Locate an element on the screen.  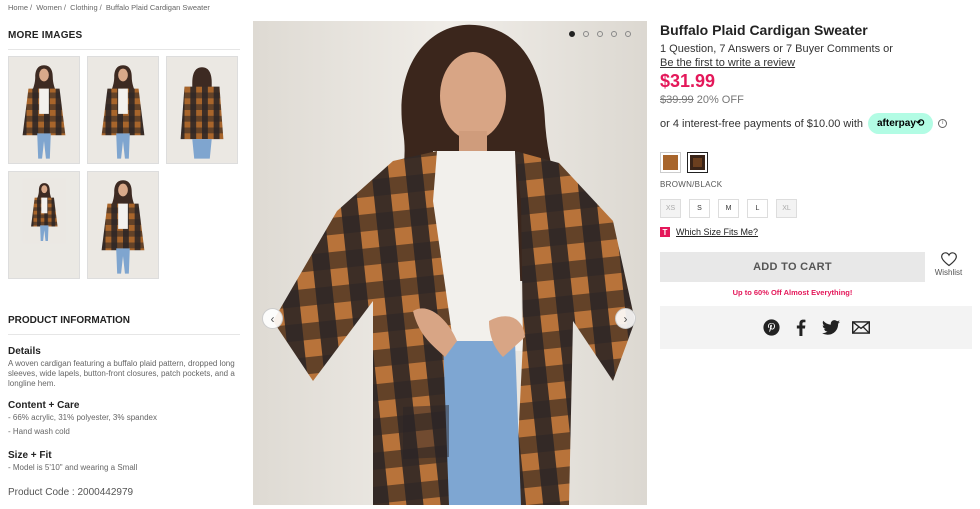
thumbnail-grid is located at coordinates (124, 167).